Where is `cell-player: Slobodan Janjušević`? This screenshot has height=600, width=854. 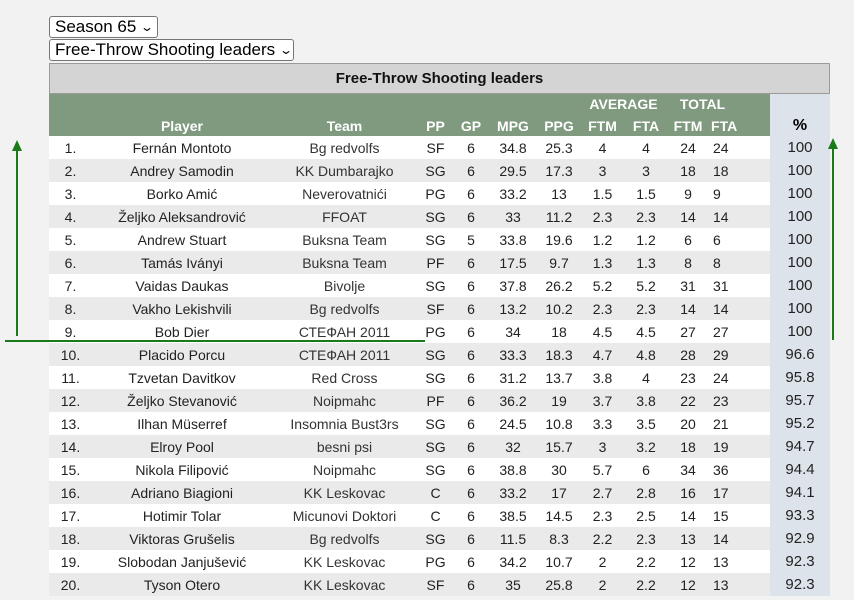 cell-player: Slobodan Janjušević is located at coordinates (182, 561).